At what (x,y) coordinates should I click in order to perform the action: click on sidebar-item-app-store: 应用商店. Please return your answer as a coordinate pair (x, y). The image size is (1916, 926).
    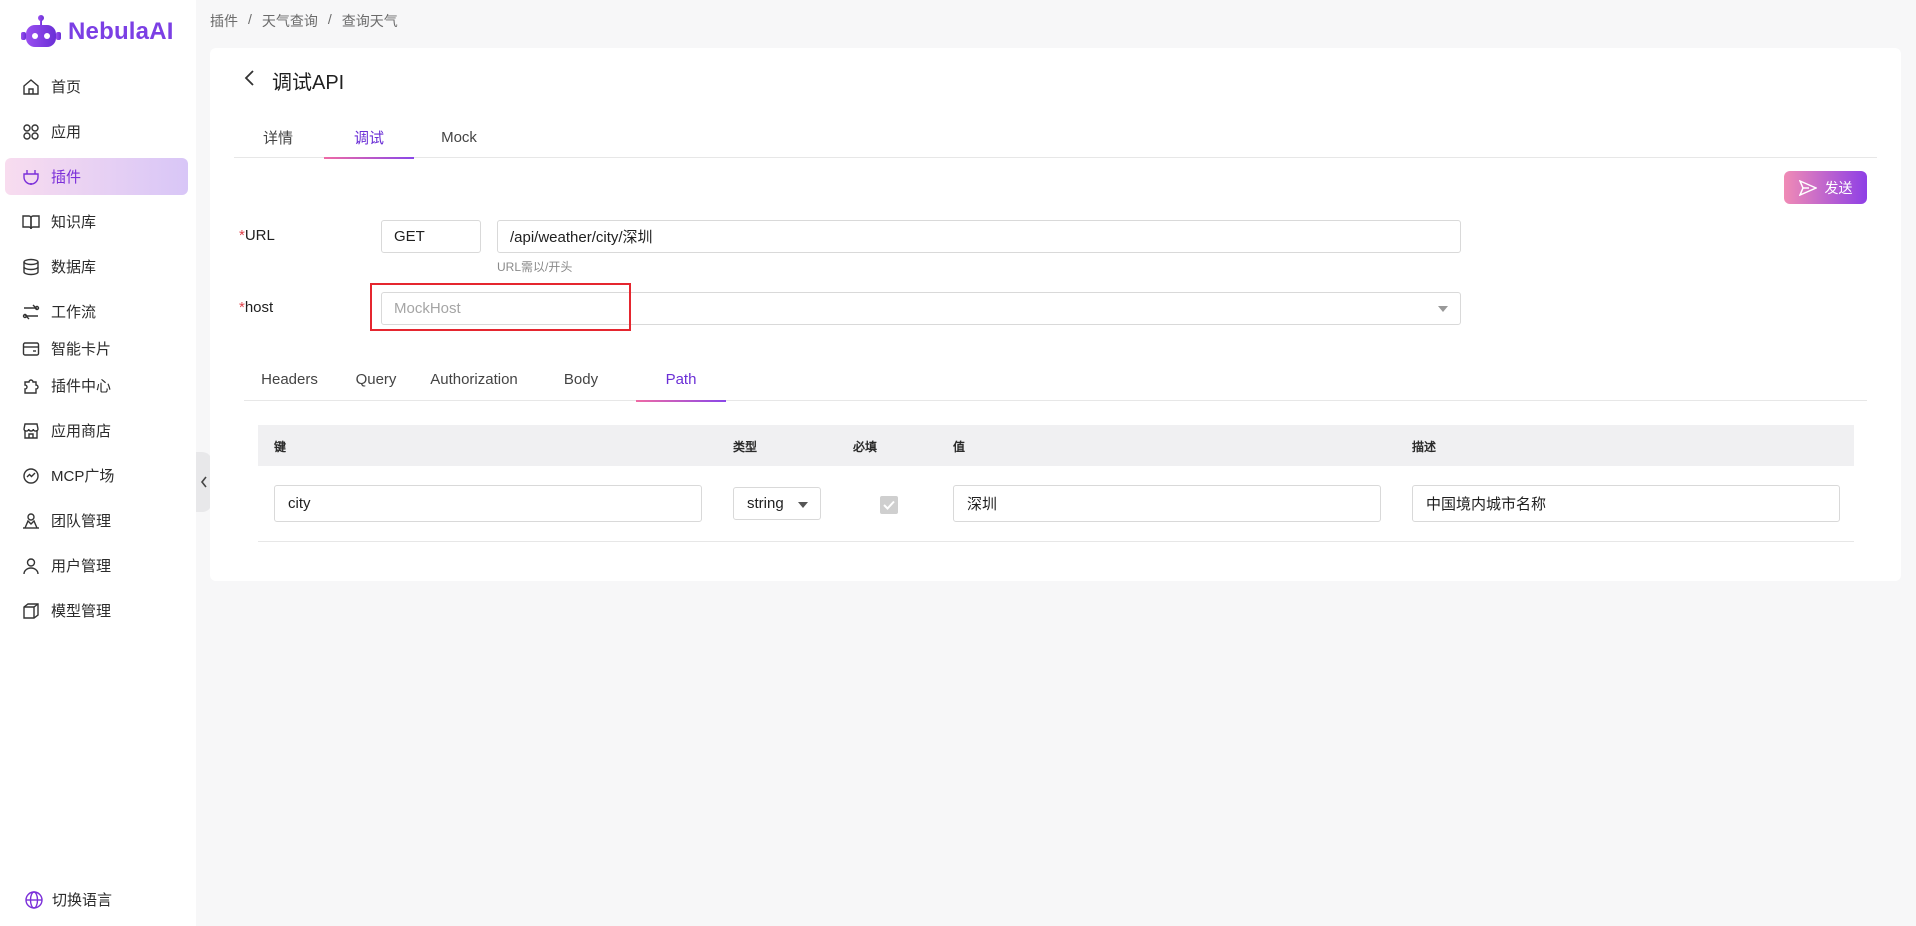
    Looking at the image, I should click on (96, 430).